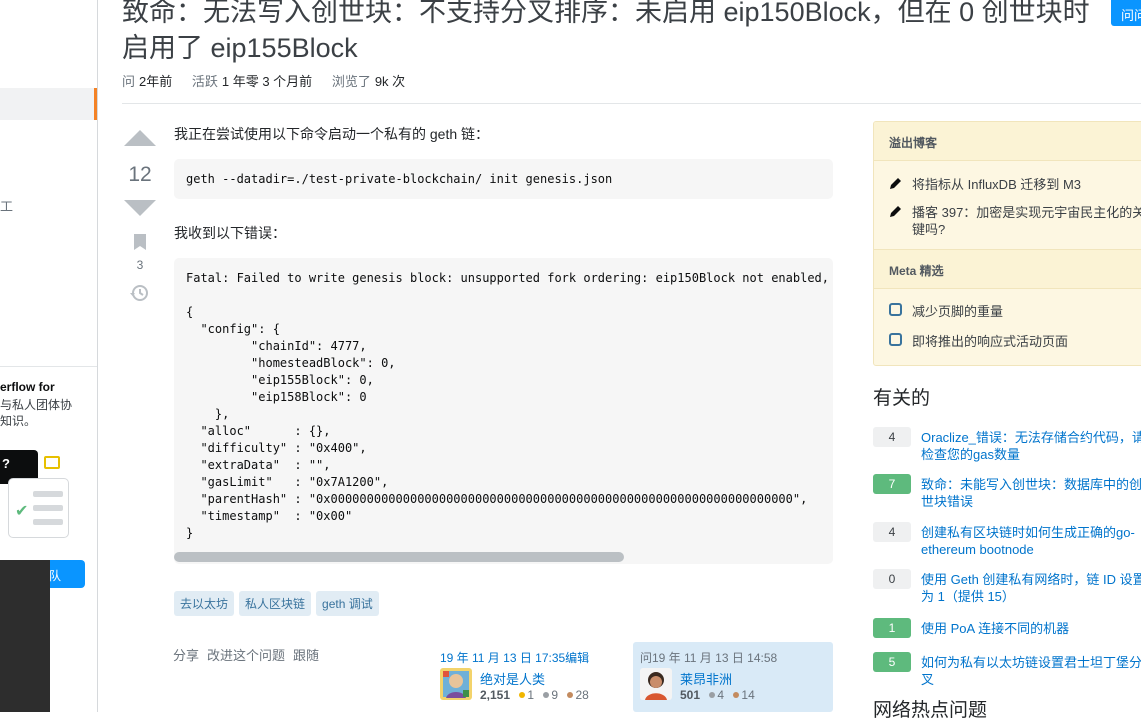 Image resolution: width=1141 pixels, height=722 pixels. What do you see at coordinates (892, 484) in the screenshot?
I see `related-score-badge: 7` at bounding box center [892, 484].